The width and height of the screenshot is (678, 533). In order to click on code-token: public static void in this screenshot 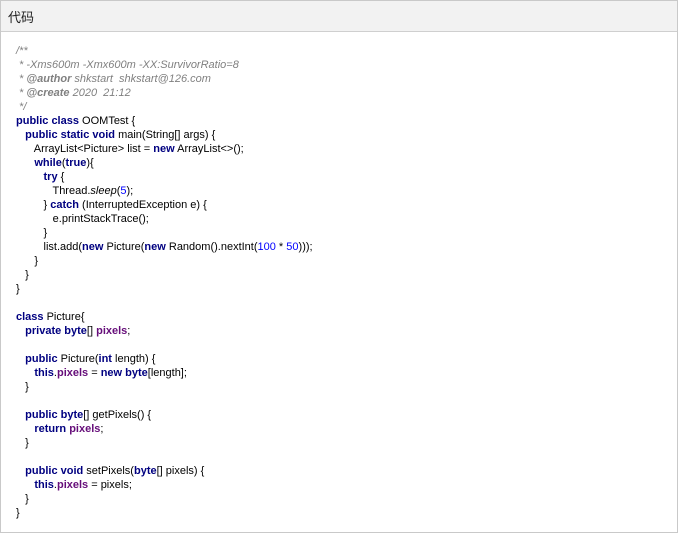, I will do `click(70, 135)`.